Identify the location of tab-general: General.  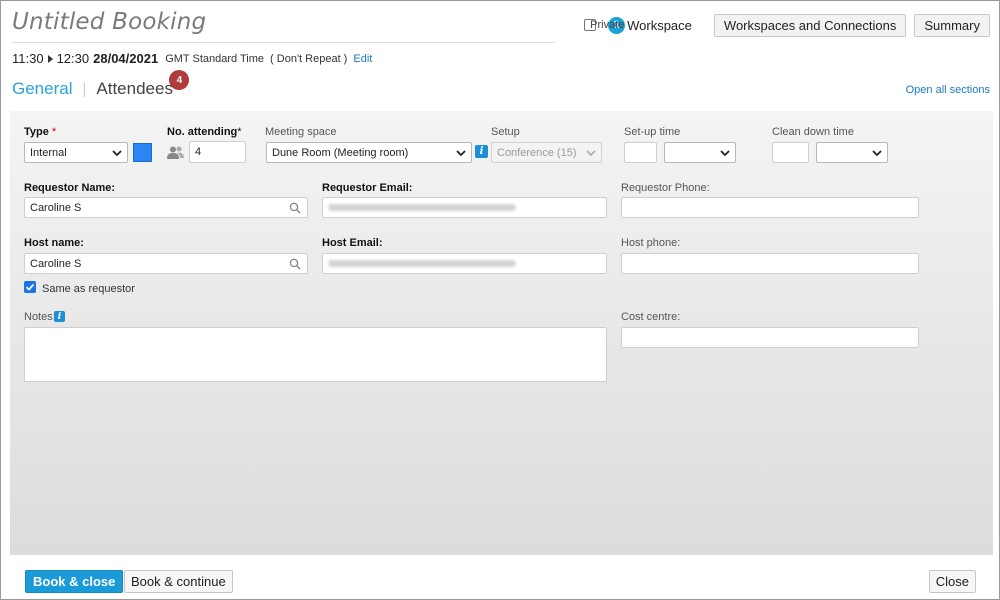
(42, 89).